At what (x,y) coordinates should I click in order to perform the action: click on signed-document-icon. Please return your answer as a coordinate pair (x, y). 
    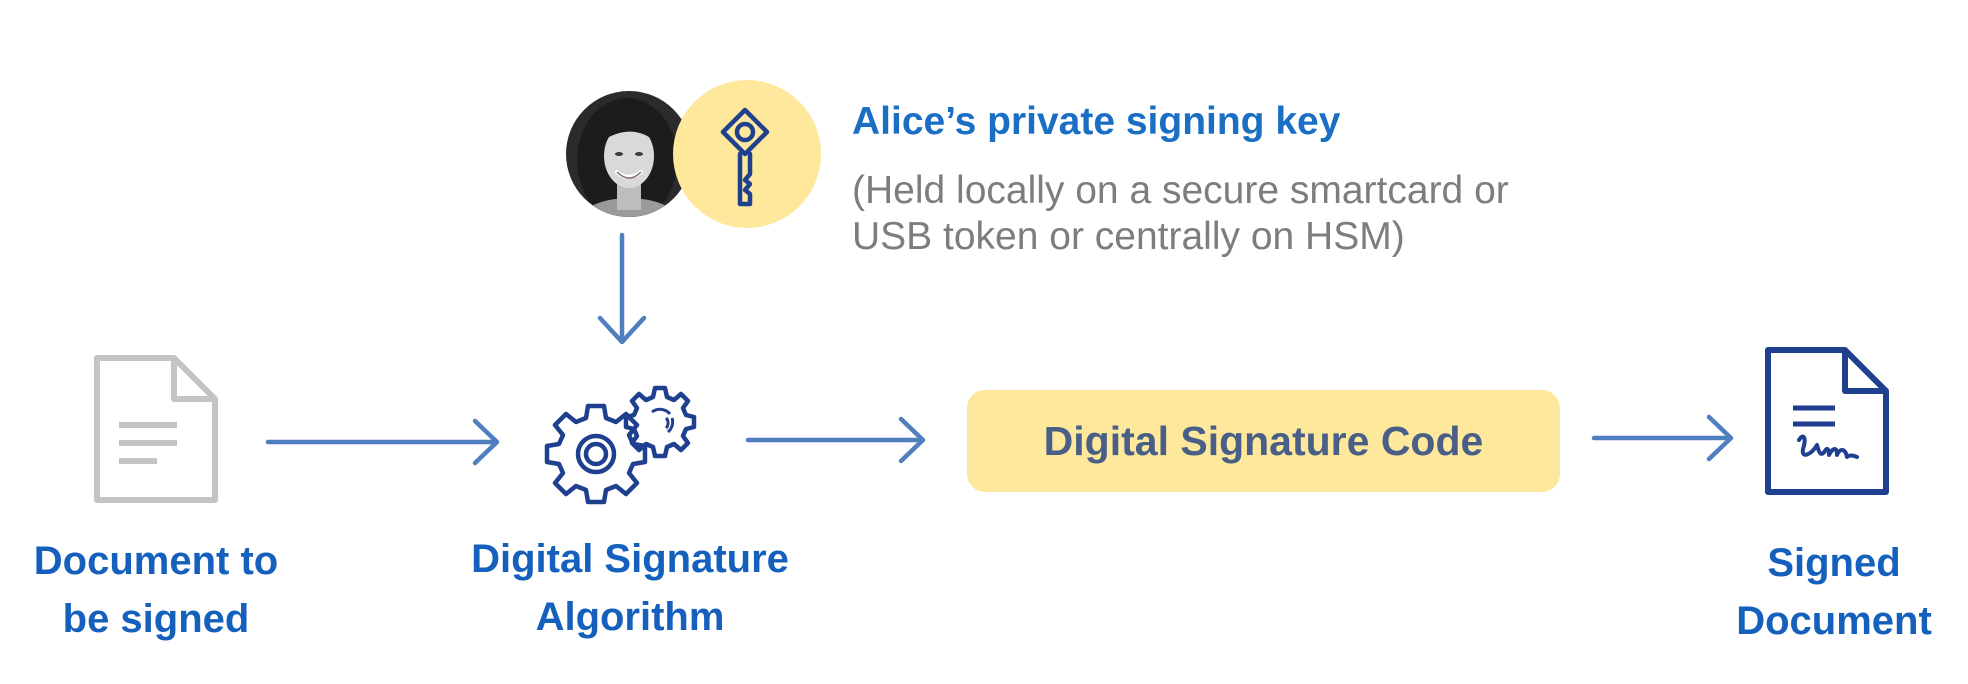
    Looking at the image, I should click on (1827, 421).